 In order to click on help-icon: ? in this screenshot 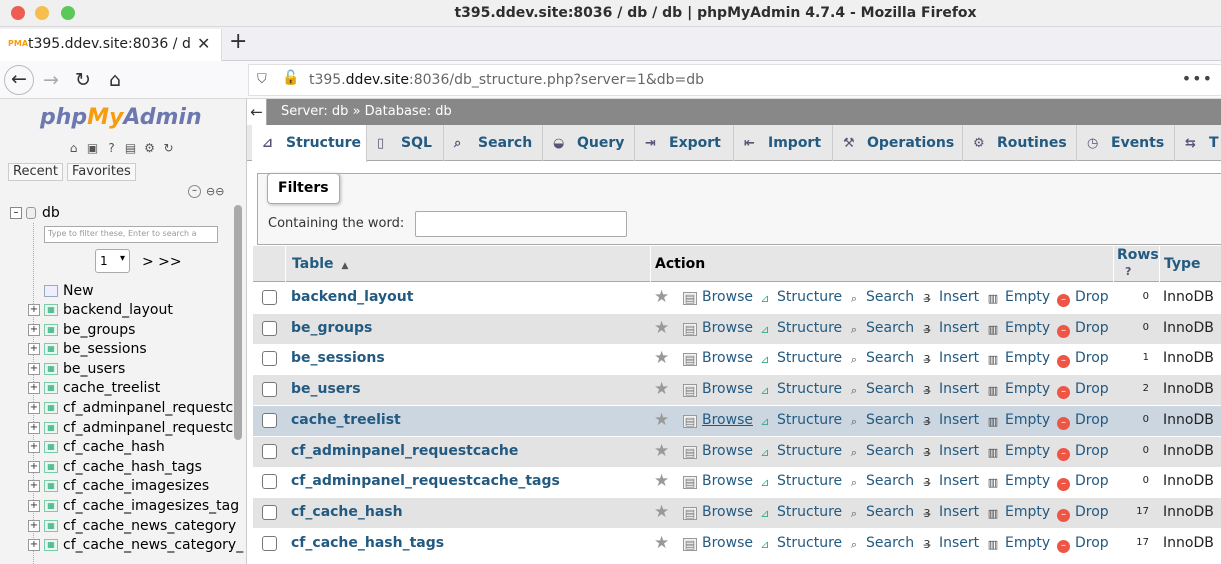, I will do `click(1124, 271)`.